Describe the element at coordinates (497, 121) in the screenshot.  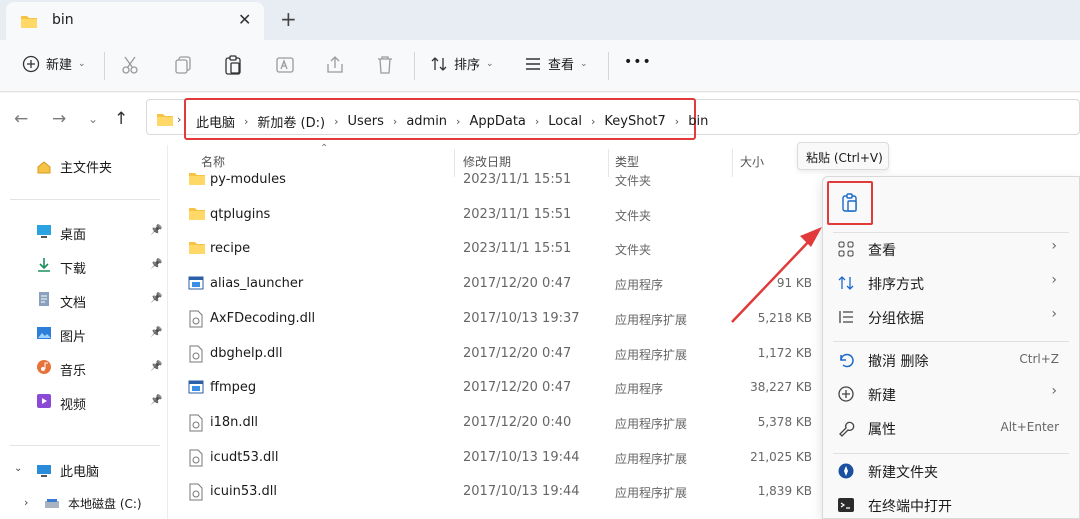
I see `breadcrumb-item: AppData` at that location.